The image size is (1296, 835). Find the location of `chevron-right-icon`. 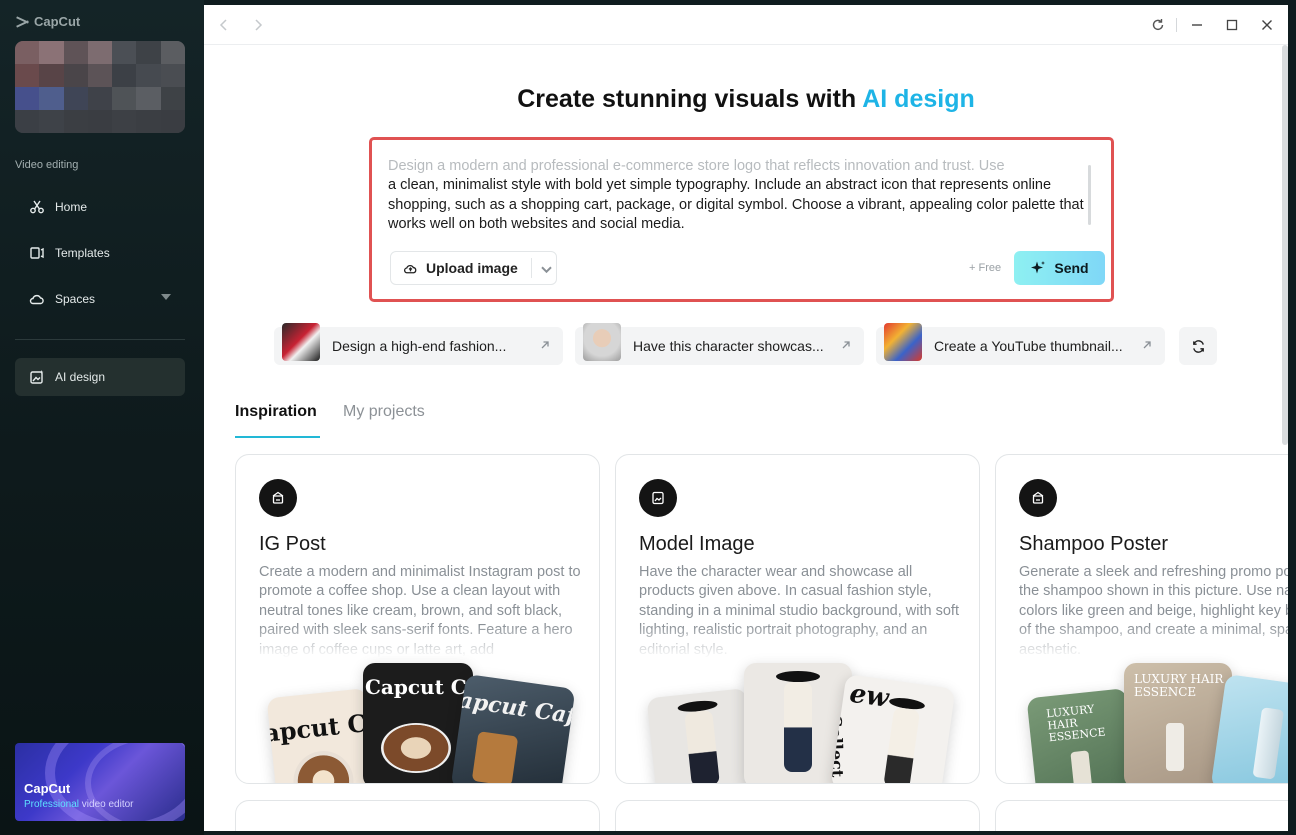

chevron-right-icon is located at coordinates (259, 25).